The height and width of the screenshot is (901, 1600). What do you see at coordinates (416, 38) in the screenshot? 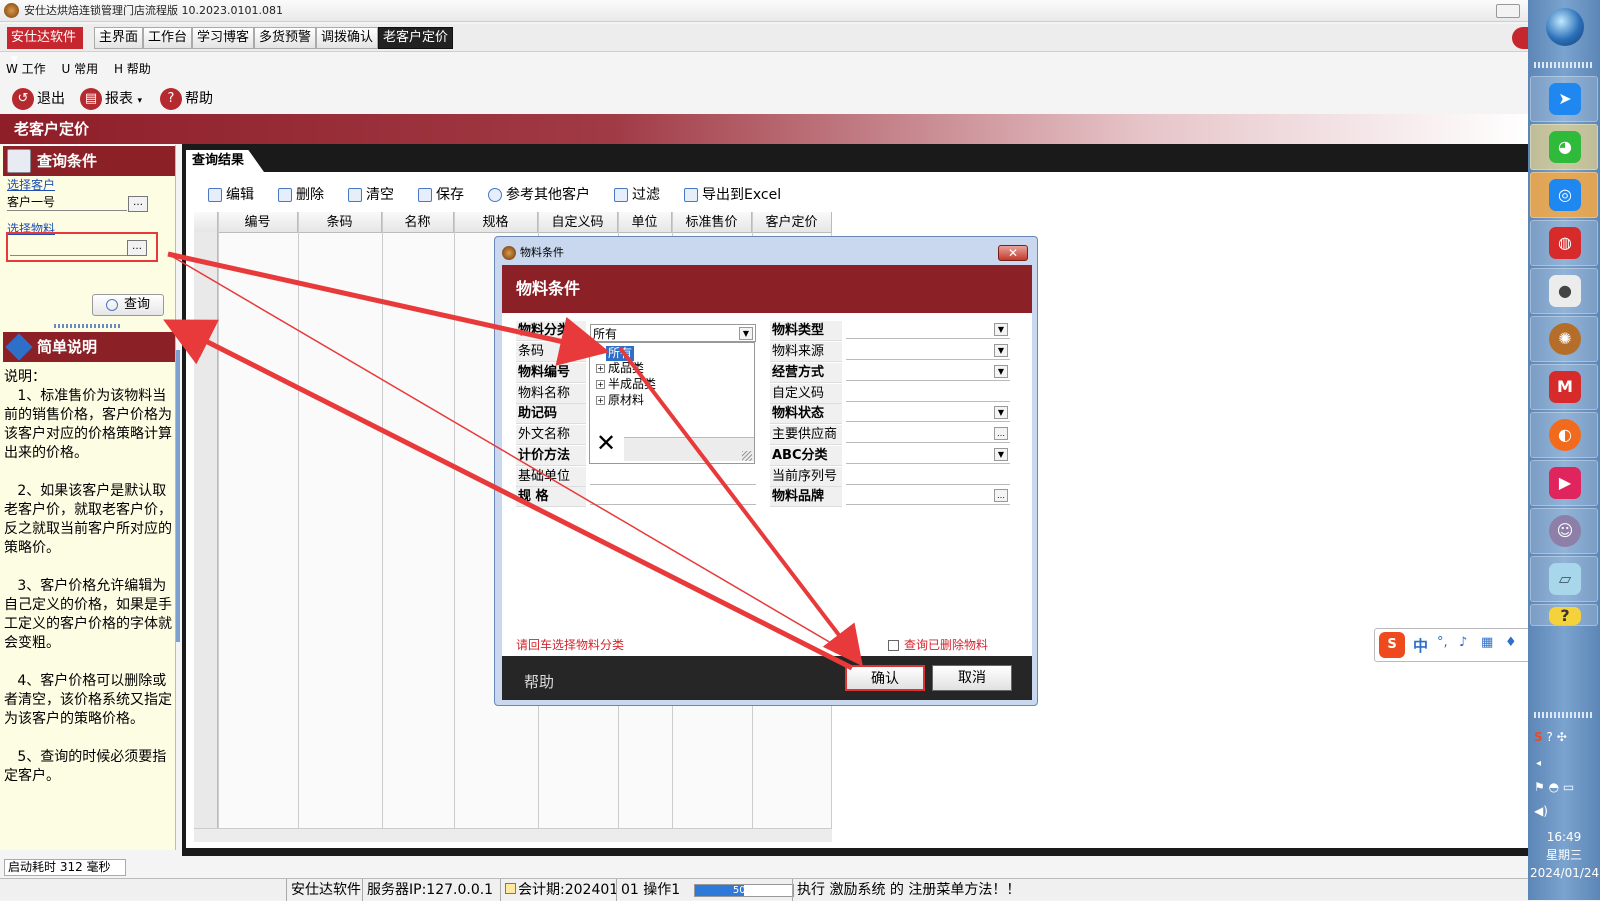
I see `tab-old-customer-pricing: 老客户定价` at bounding box center [416, 38].